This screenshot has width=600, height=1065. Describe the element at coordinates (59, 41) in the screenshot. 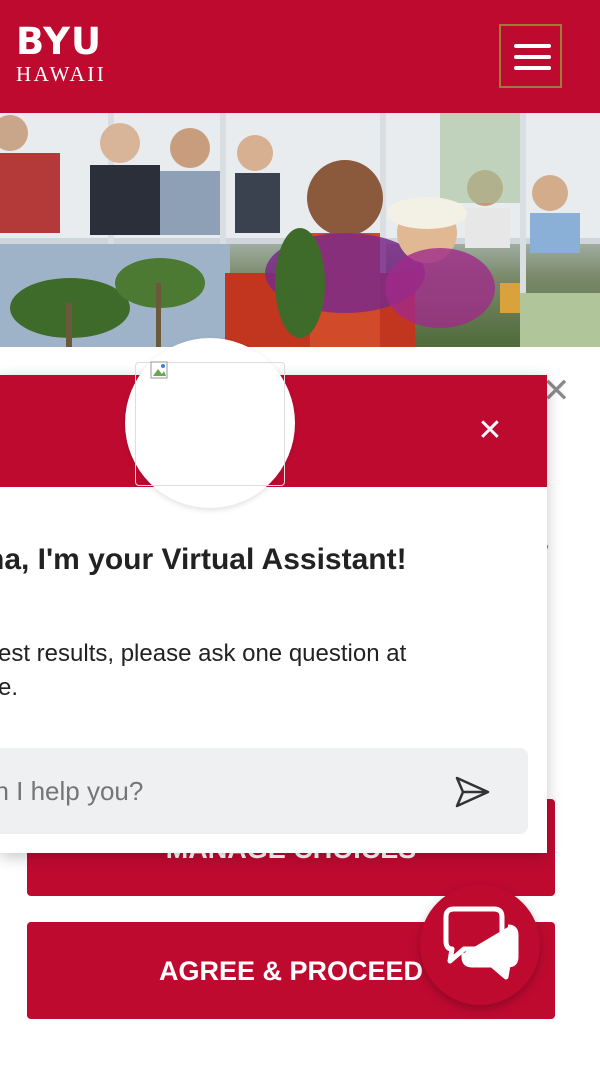

I see `logo-byu-text: BYU` at that location.